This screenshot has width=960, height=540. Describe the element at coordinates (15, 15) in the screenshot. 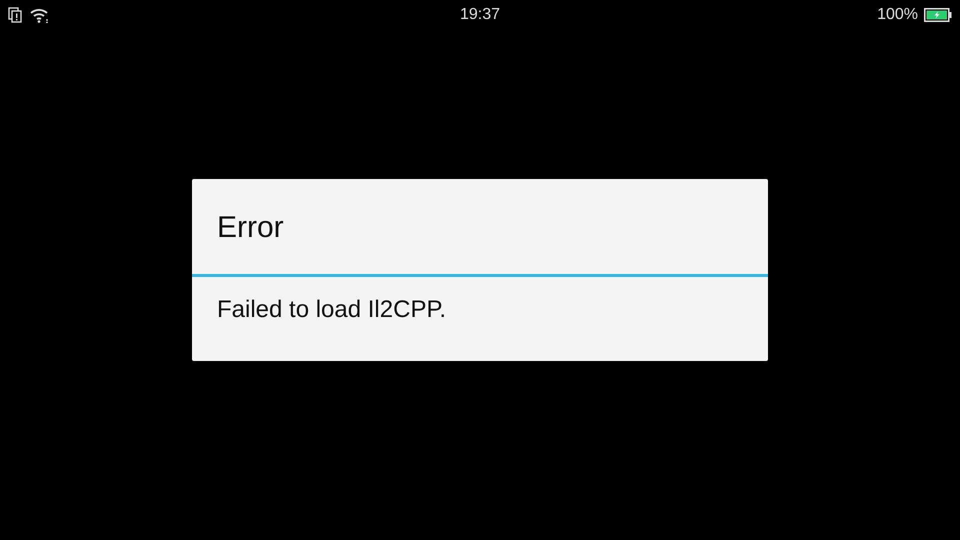

I see `notification-icon` at that location.